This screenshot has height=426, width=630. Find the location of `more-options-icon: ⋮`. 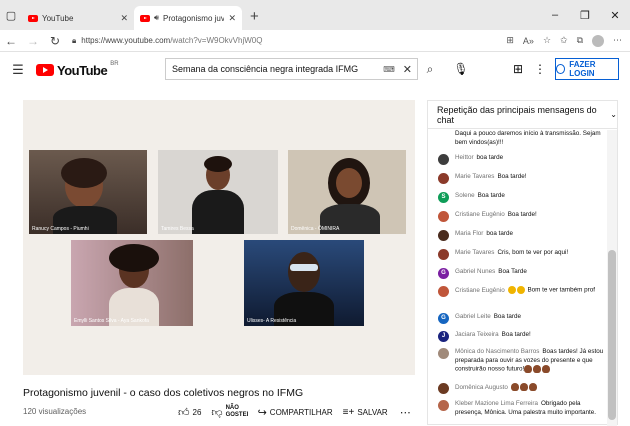

more-options-icon: ⋮ is located at coordinates (540, 69).